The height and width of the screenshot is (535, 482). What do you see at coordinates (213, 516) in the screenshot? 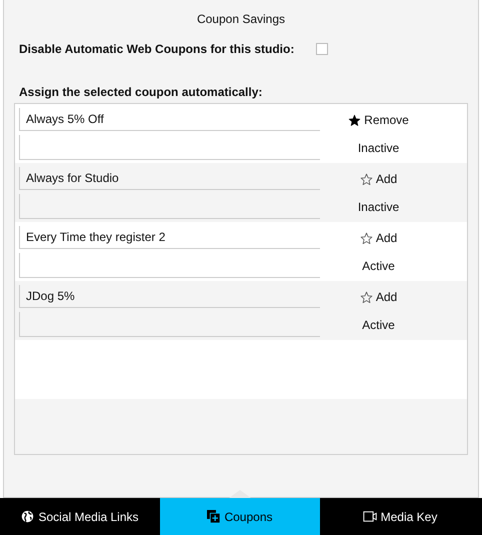
I see `stacked-plus-icon` at bounding box center [213, 516].